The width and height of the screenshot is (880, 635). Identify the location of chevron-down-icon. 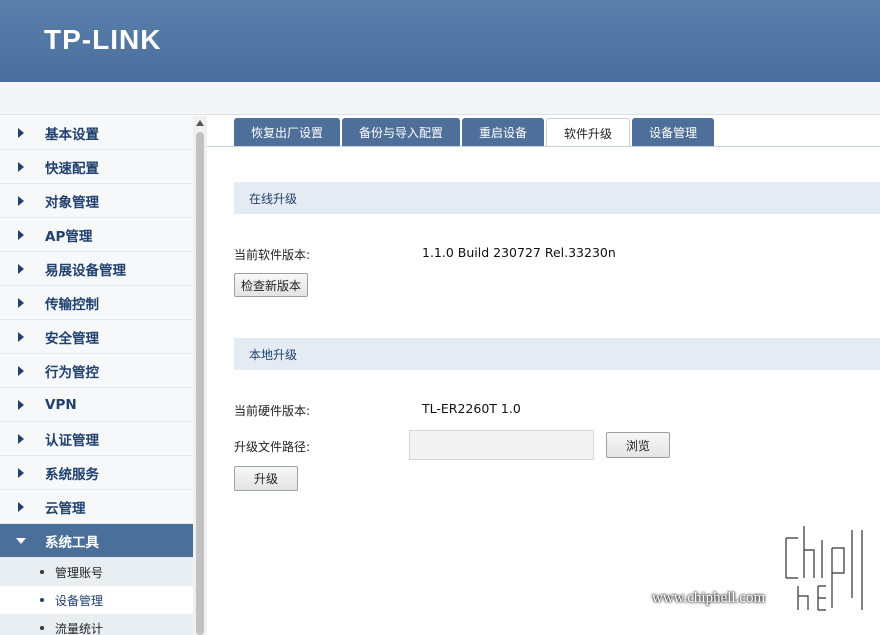
(21, 540).